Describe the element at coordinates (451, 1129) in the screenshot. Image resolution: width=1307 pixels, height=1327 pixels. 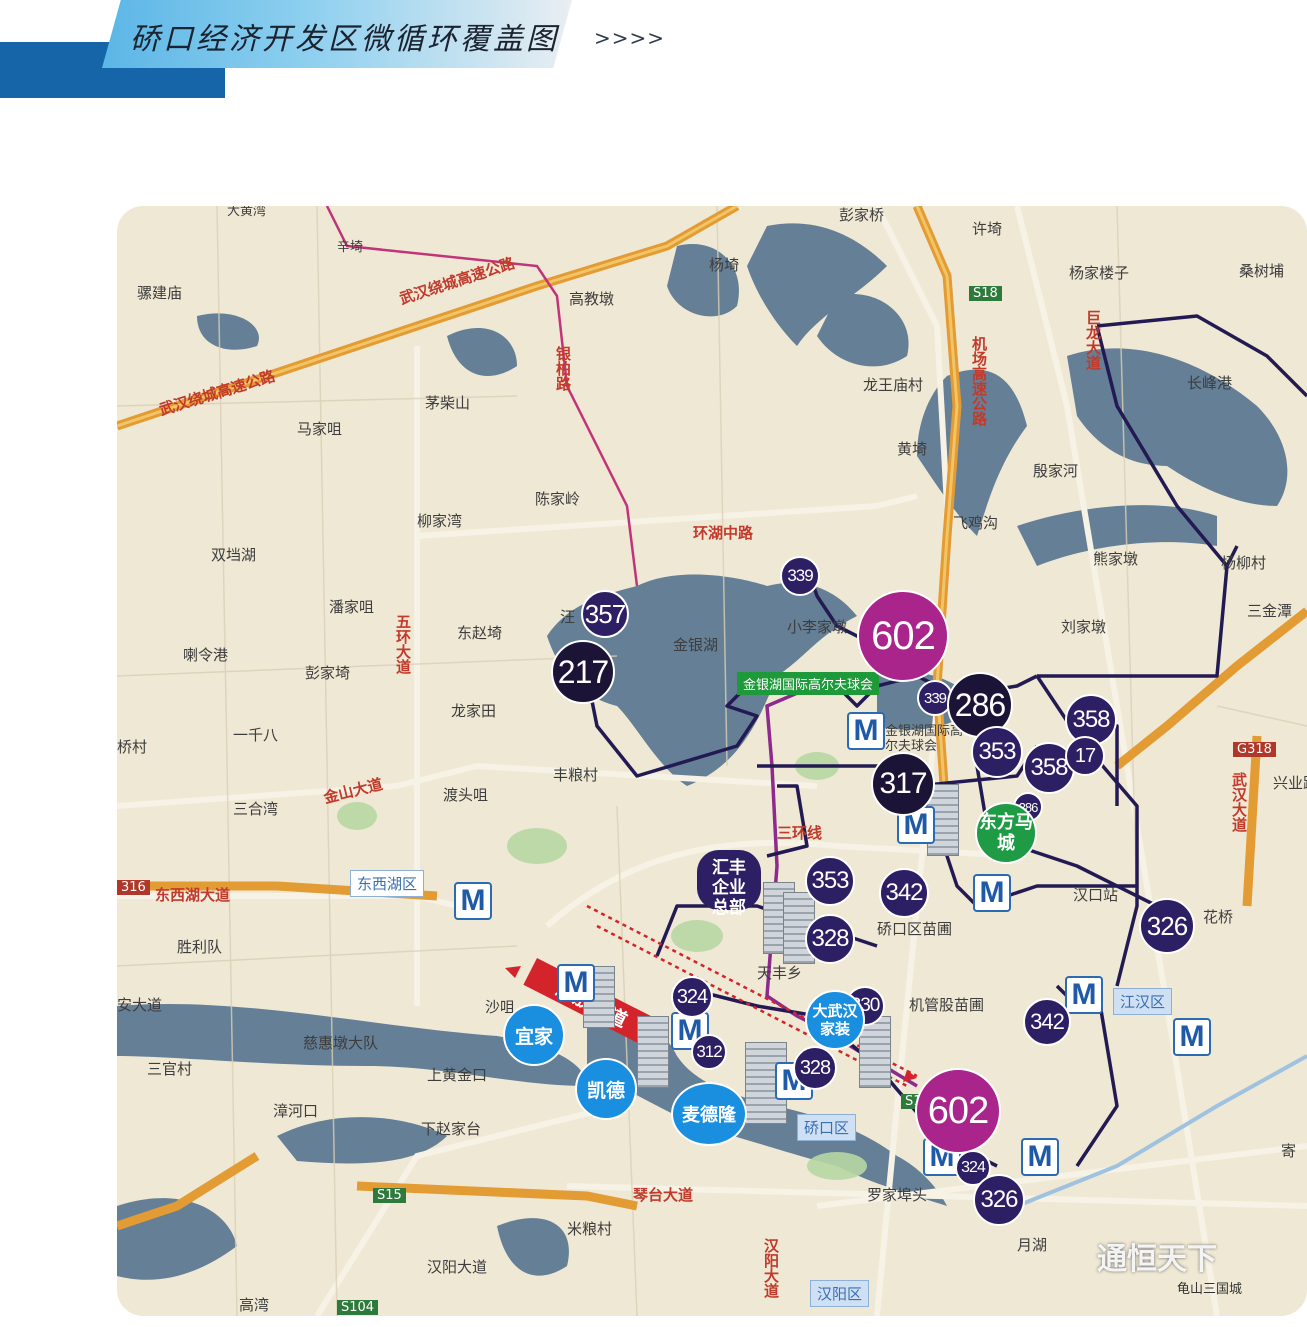
I see `place-label: 下赵家台` at that location.